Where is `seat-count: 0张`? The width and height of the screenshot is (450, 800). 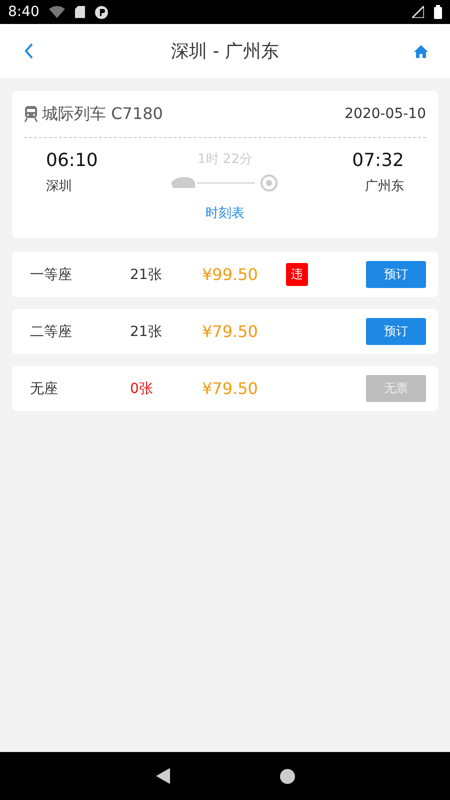
seat-count: 0张 is located at coordinates (142, 389).